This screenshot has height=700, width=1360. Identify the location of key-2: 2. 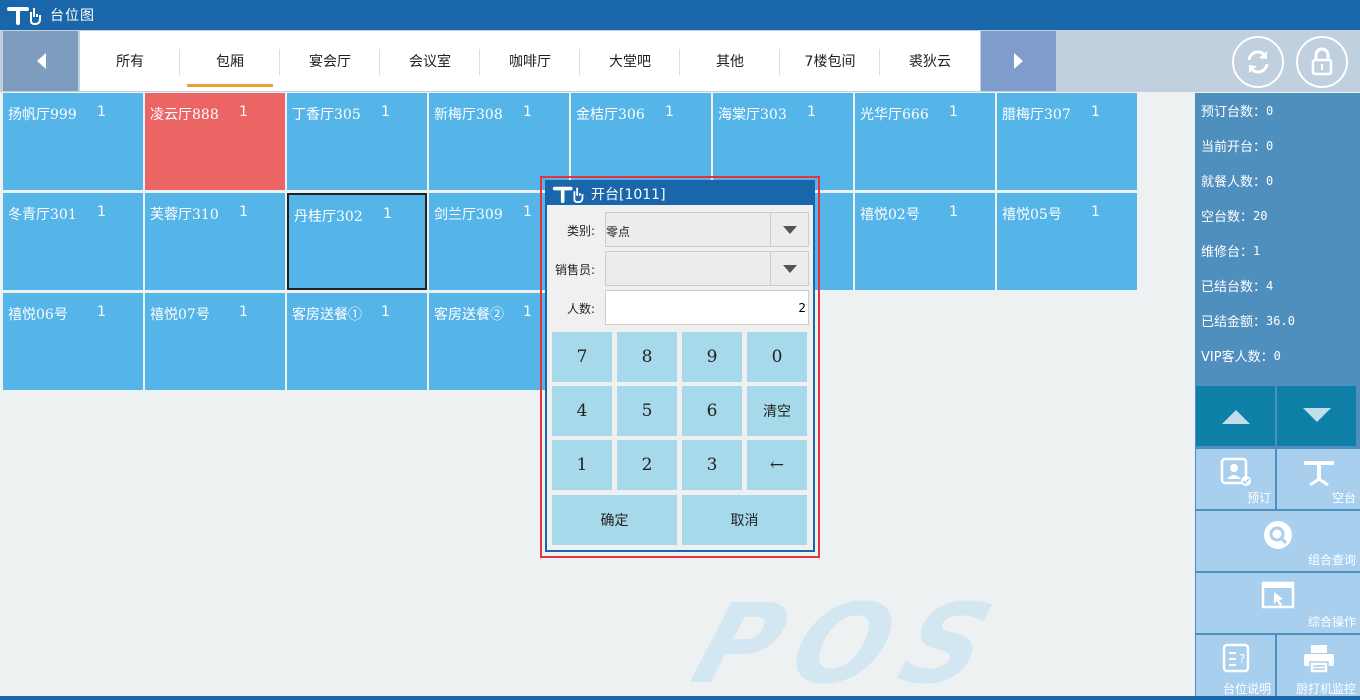
(647, 465).